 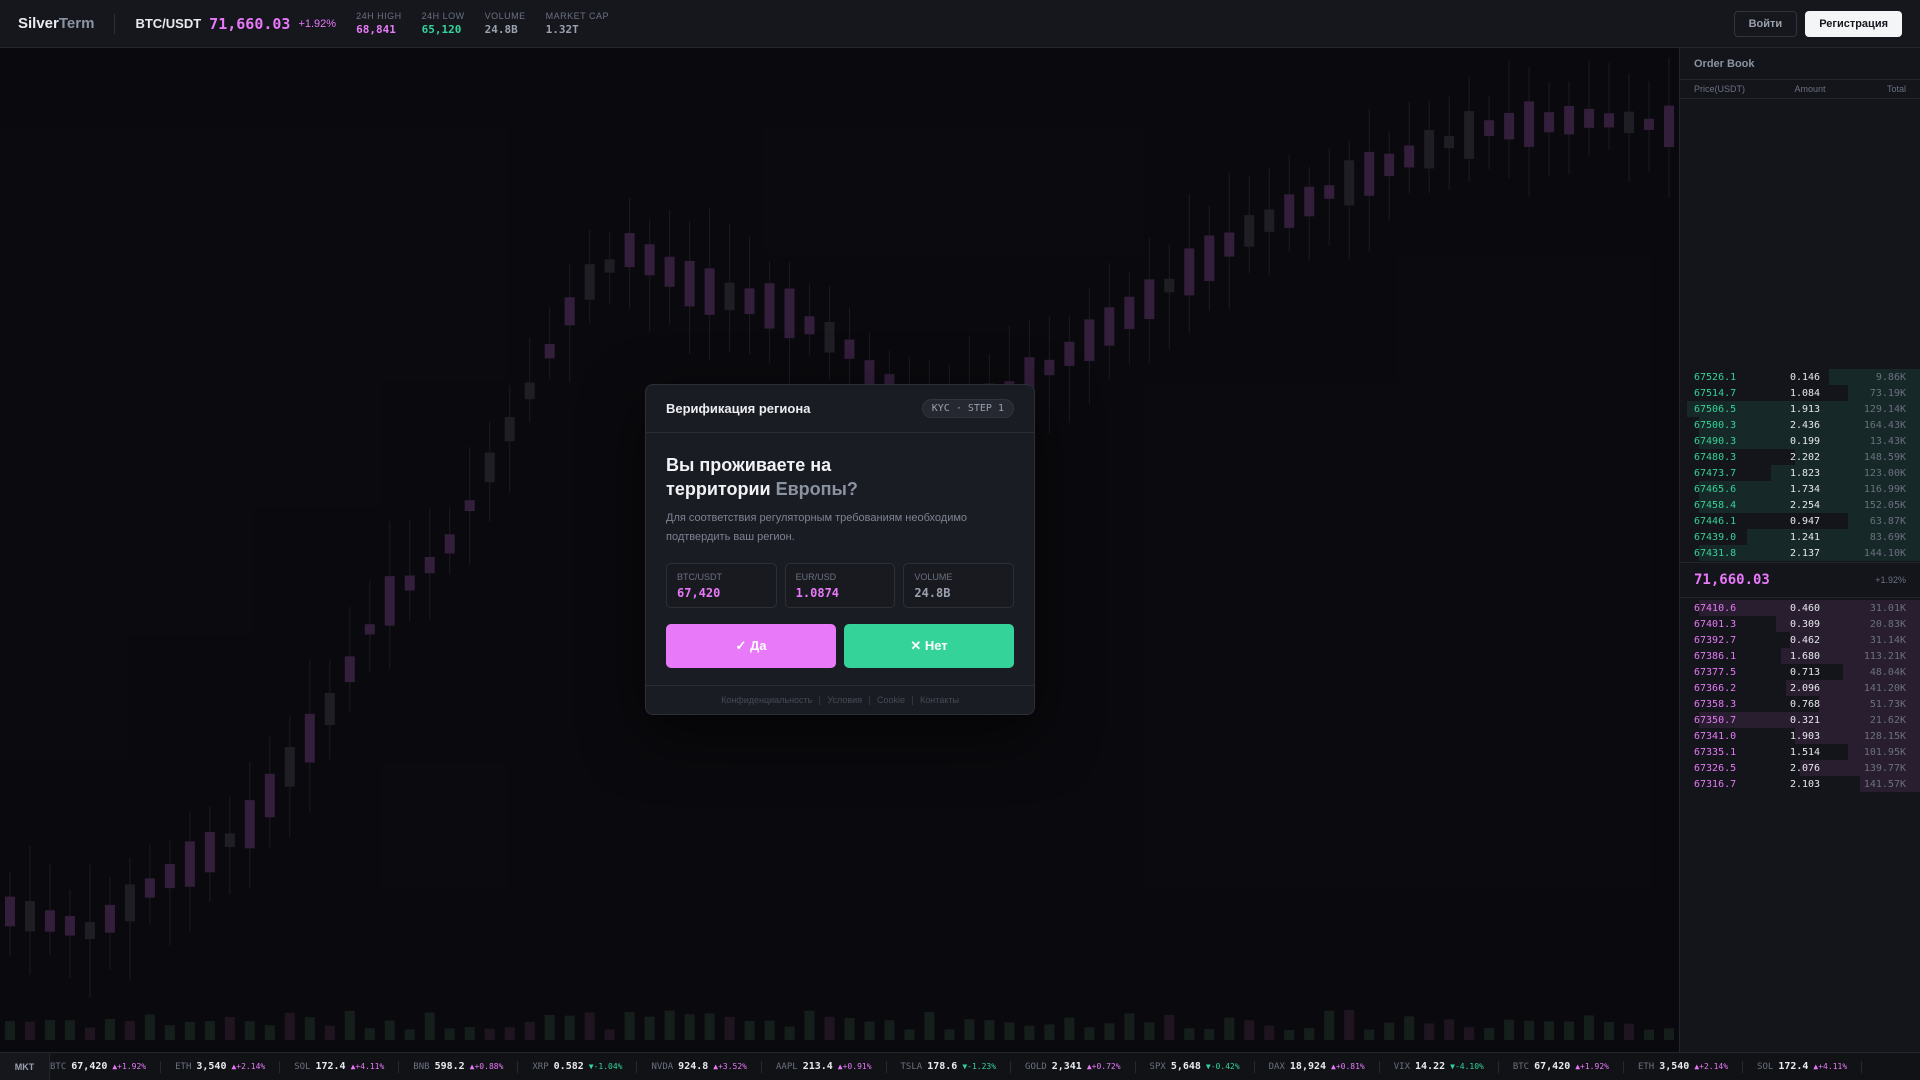 I want to click on ticker-symbol: XRP, so click(x=540, y=1066).